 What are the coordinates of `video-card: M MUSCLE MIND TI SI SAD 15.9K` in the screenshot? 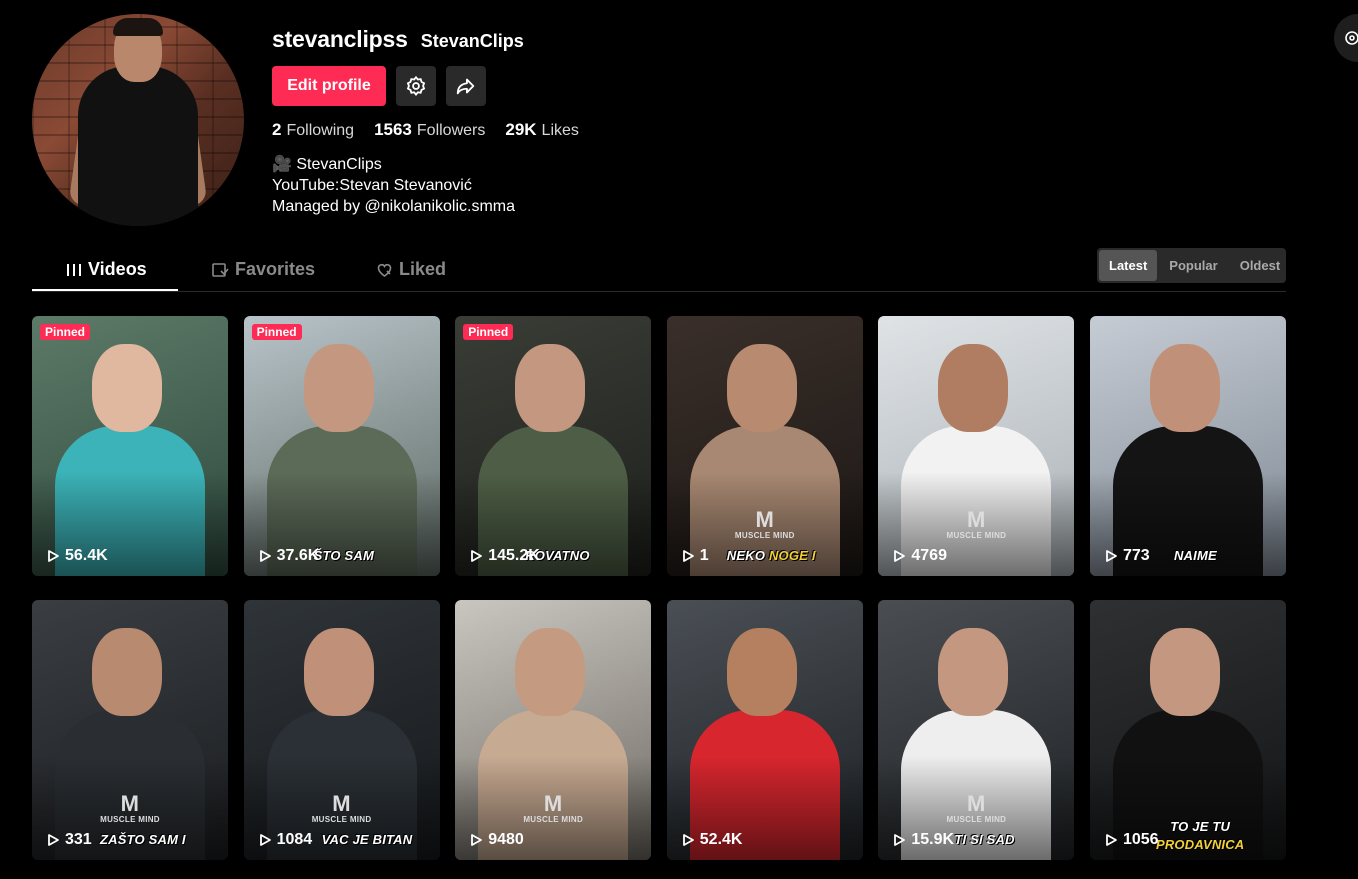 It's located at (976, 730).